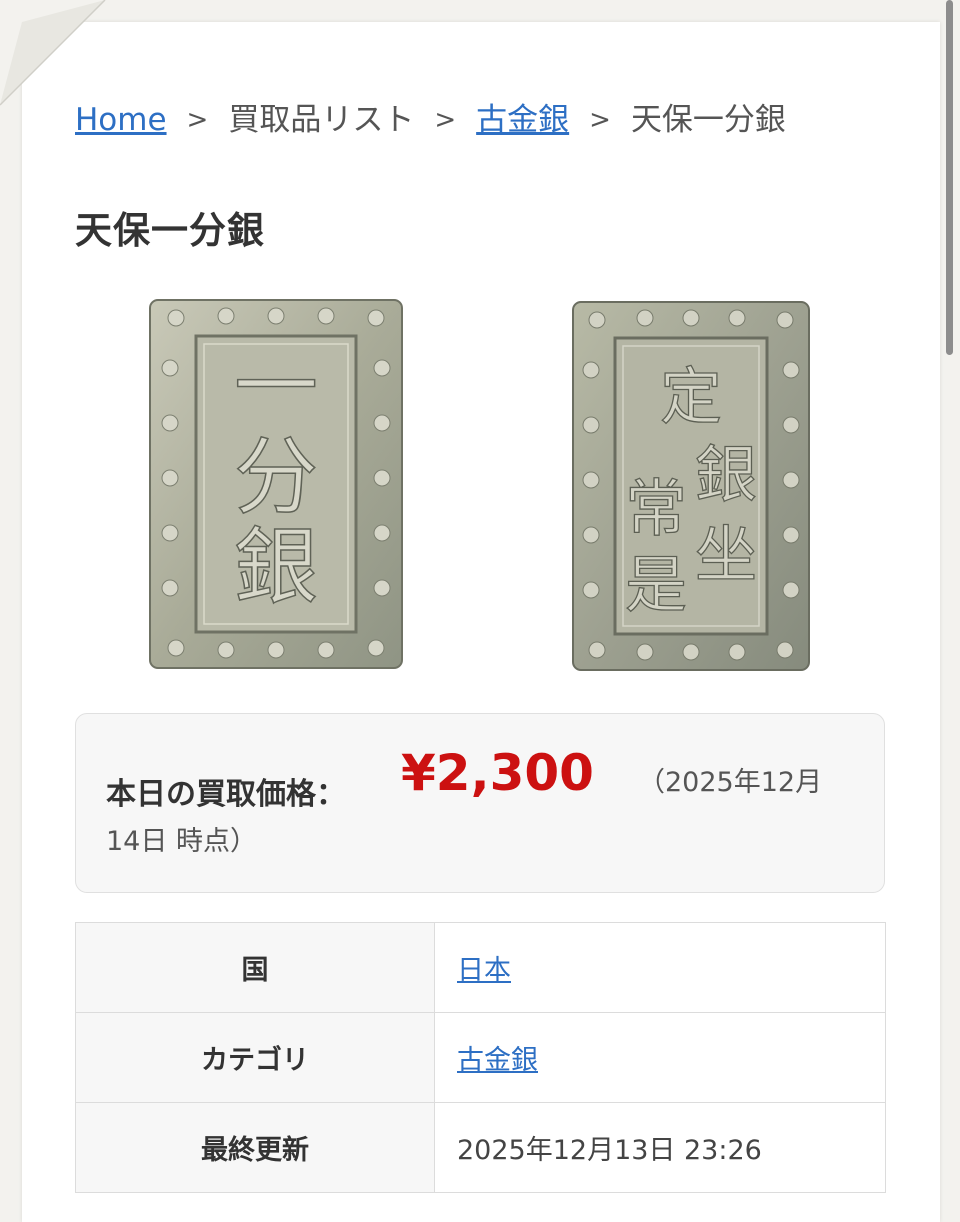 Image resolution: width=960 pixels, height=1222 pixels. Describe the element at coordinates (726, 554) in the screenshot. I see `coin-back-char: 坐` at that location.